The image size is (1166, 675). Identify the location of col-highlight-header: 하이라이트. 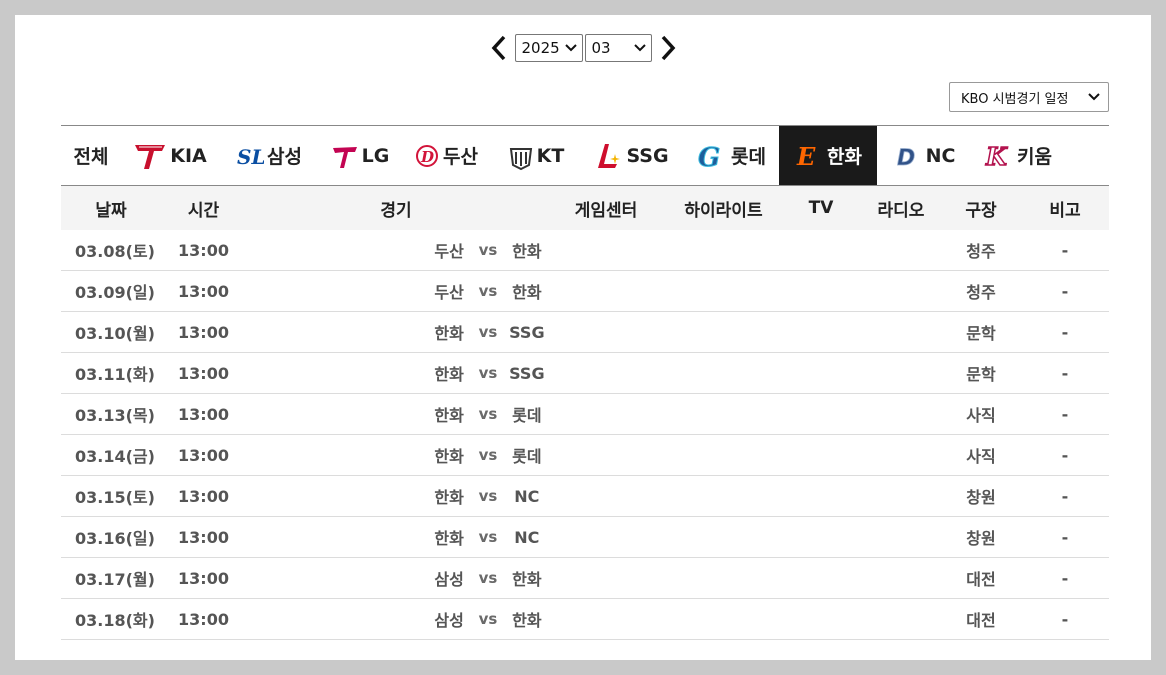
(723, 208).